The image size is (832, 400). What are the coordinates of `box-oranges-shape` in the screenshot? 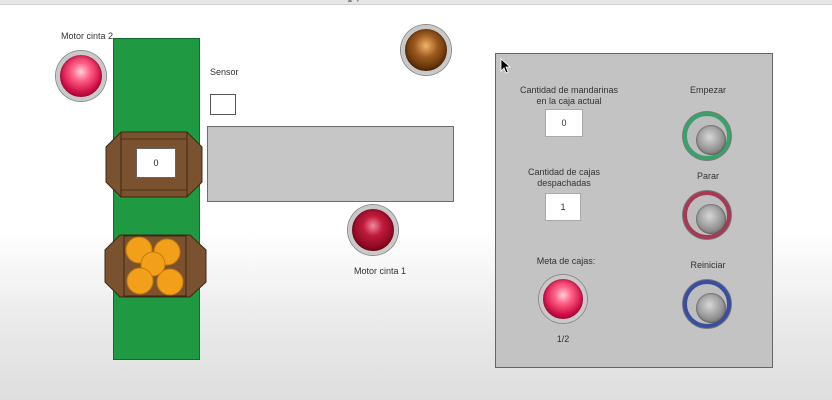 It's located at (155, 266).